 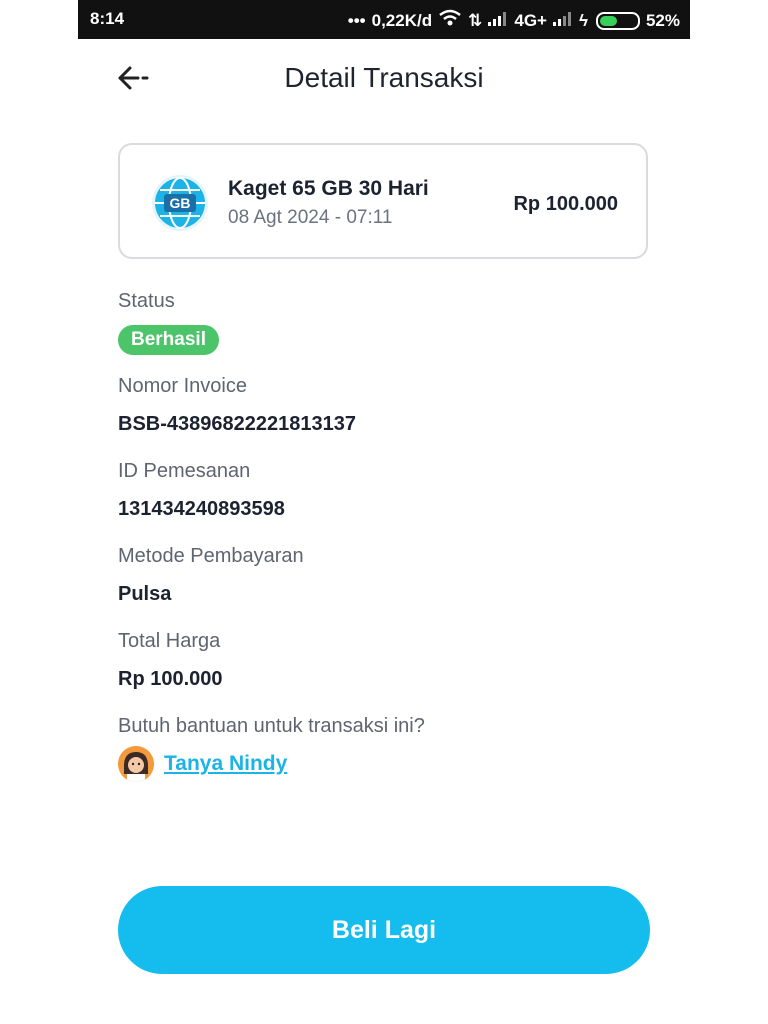 I want to click on product-name: Kaget 65 GB 30 Hari, so click(x=328, y=188).